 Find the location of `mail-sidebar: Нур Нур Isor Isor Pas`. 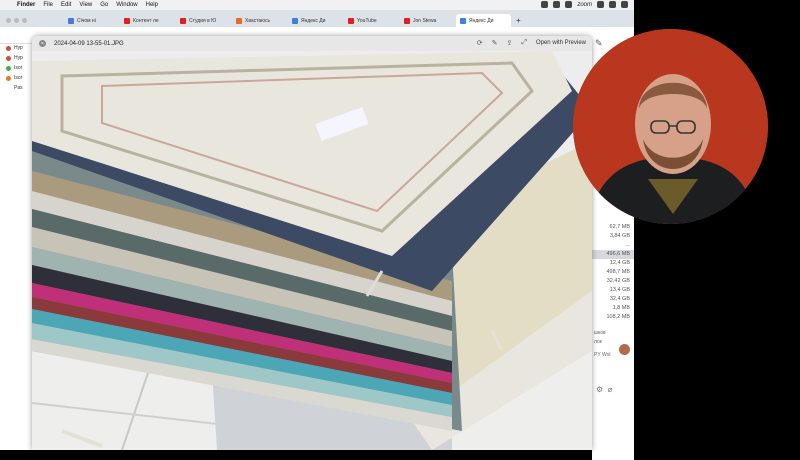

mail-sidebar: Нур Нур Isor Isor Pas is located at coordinates (17, 83).